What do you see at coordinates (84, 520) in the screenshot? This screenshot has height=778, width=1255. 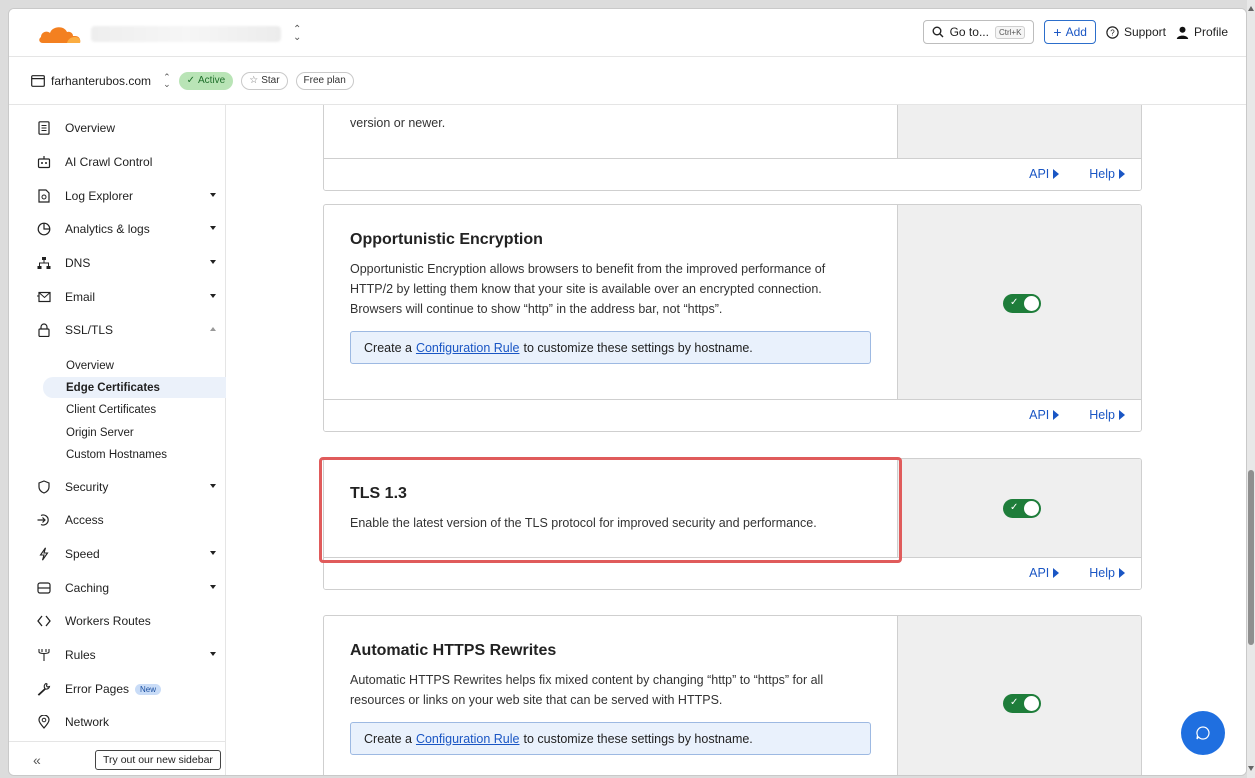 I see `sidebar-item-label: Access` at bounding box center [84, 520].